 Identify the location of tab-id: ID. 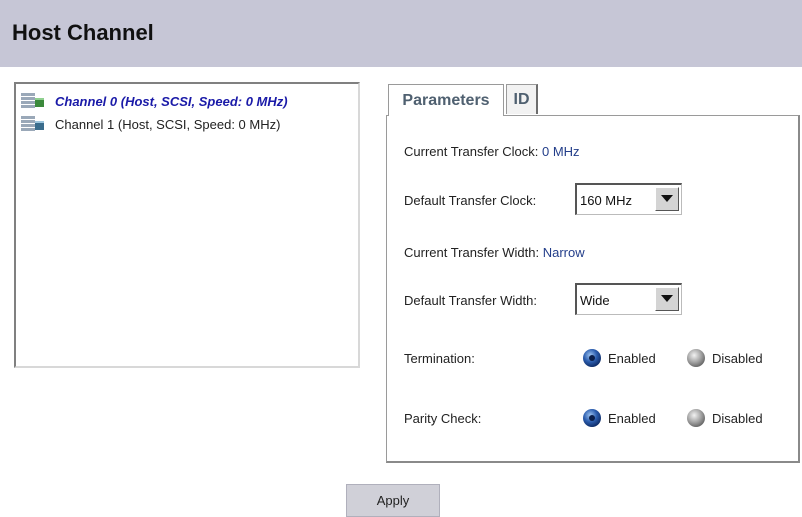
(522, 99).